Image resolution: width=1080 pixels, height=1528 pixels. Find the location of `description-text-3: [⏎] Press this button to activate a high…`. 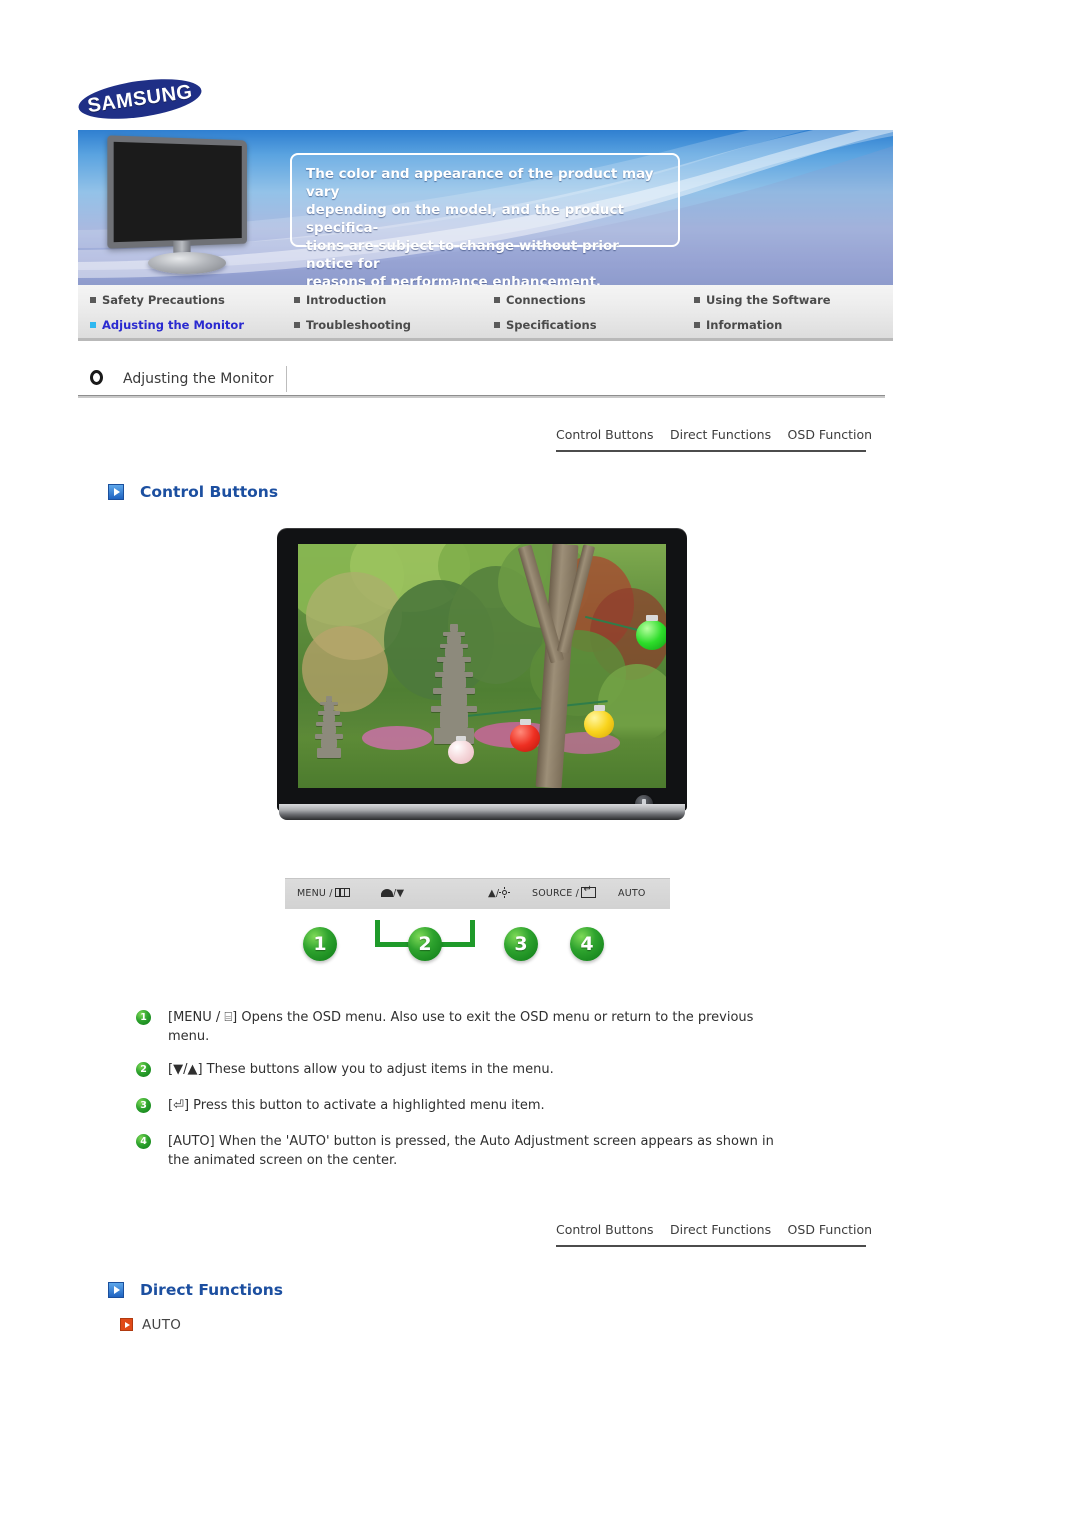

description-text-3: [⏎] Press this button to activate a high… is located at coordinates (356, 1105).